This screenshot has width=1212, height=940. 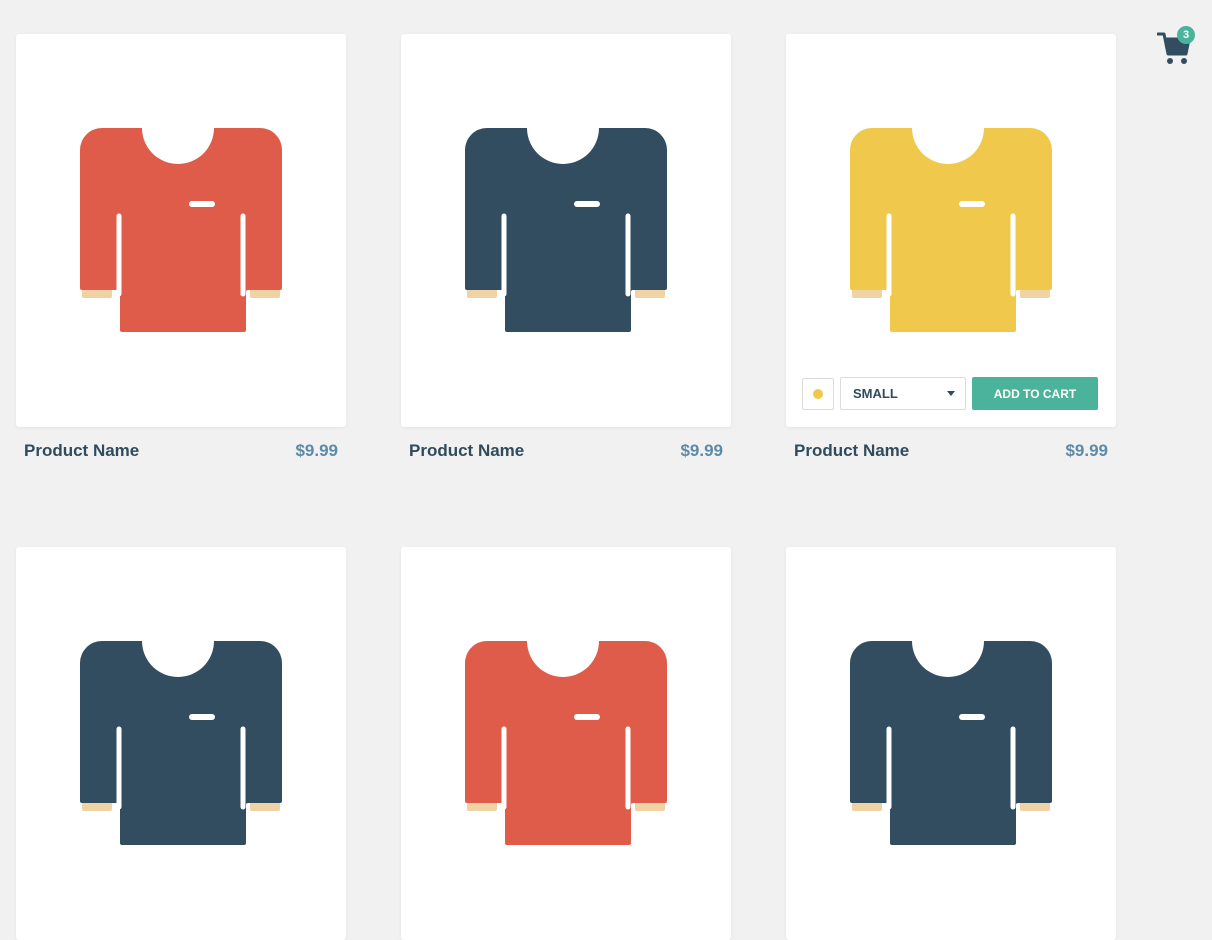 I want to click on chevron-down-icon, so click(x=951, y=393).